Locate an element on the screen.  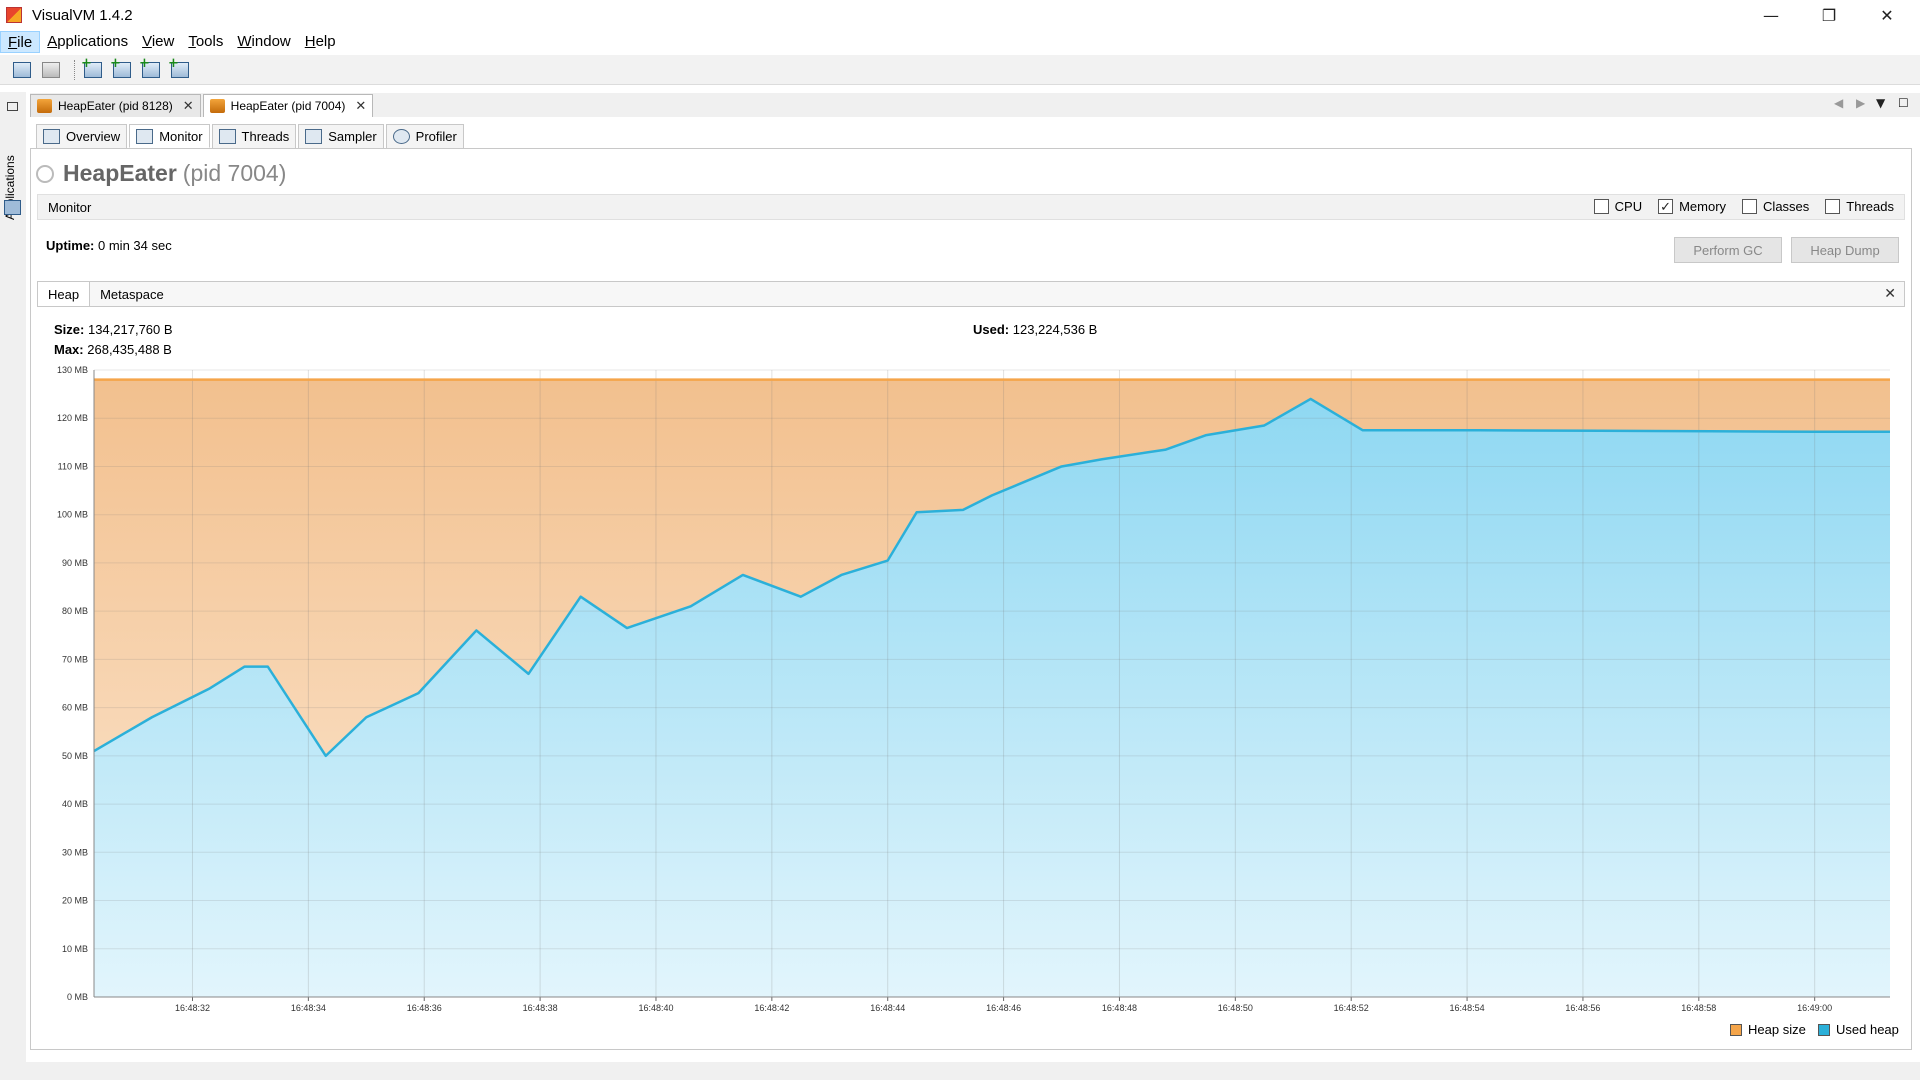
y-tick-label: 130 MB is located at coordinates (72, 370).